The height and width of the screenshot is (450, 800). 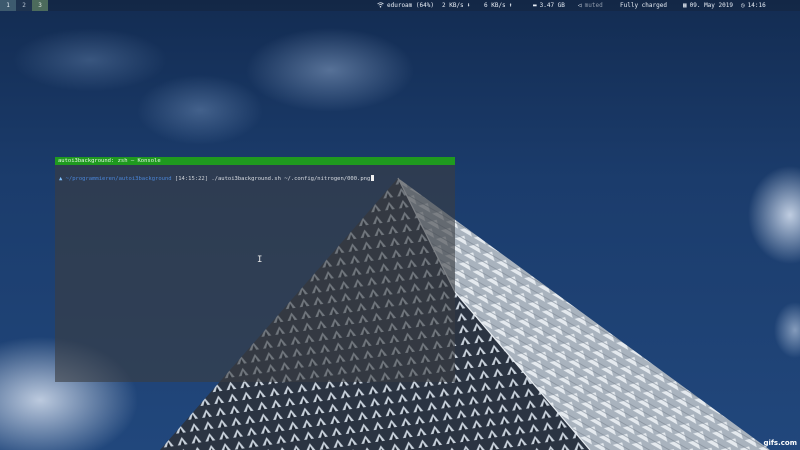 I want to click on battery-label: Fully charged, so click(x=643, y=5).